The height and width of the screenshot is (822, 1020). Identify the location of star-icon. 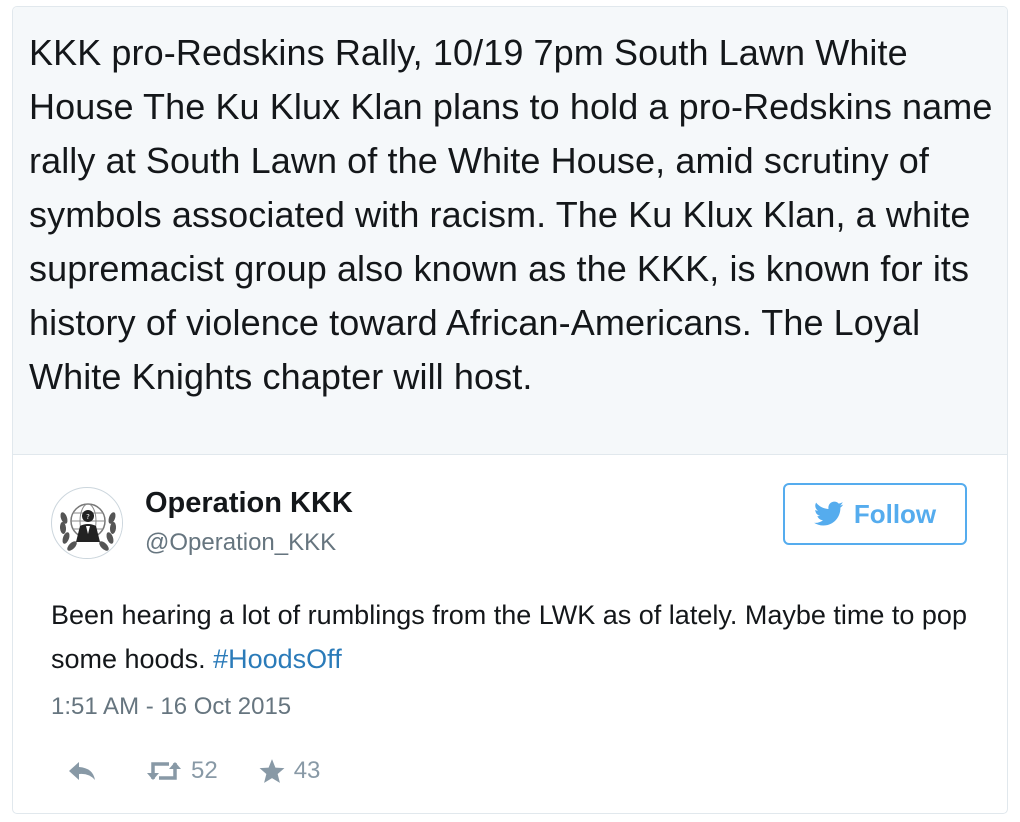
(272, 771).